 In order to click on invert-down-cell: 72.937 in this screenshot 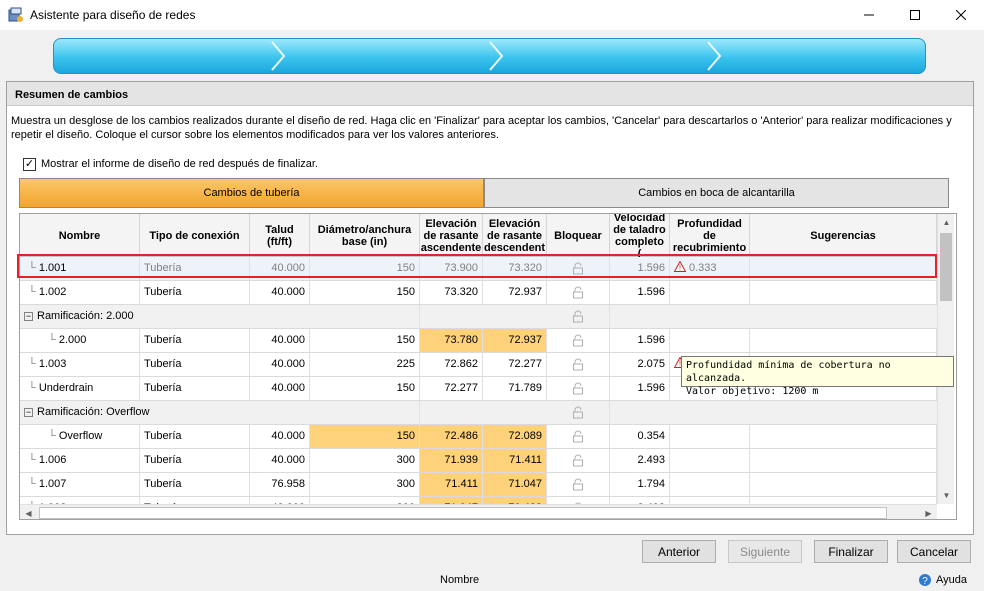, I will do `click(515, 340)`.